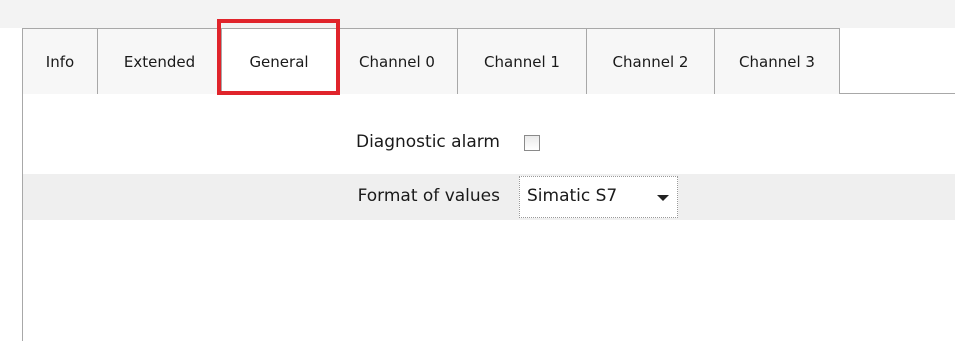 The height and width of the screenshot is (341, 955). I want to click on tab-channel-3-label: Channel 3, so click(777, 61).